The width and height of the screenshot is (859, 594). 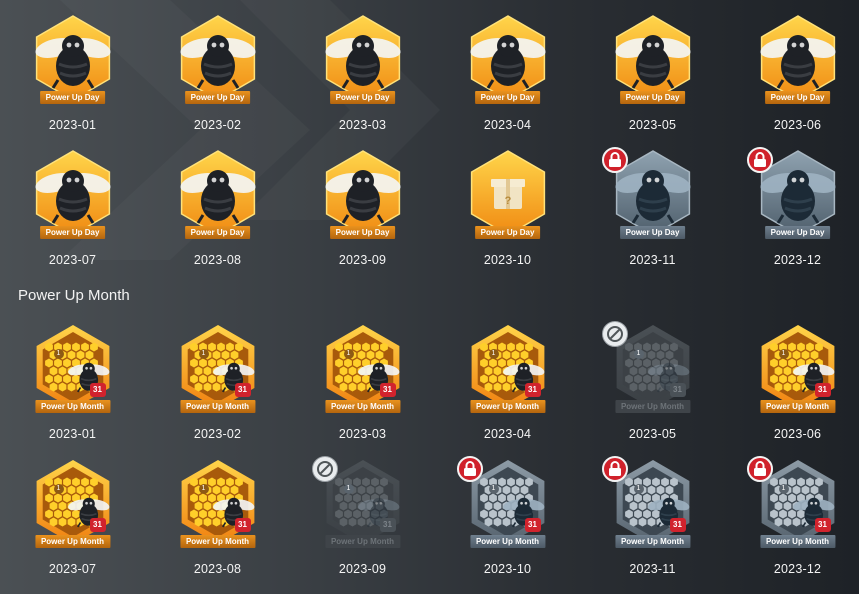 I want to click on day-badge-card: Power Up Day 2023-03, so click(x=362, y=71).